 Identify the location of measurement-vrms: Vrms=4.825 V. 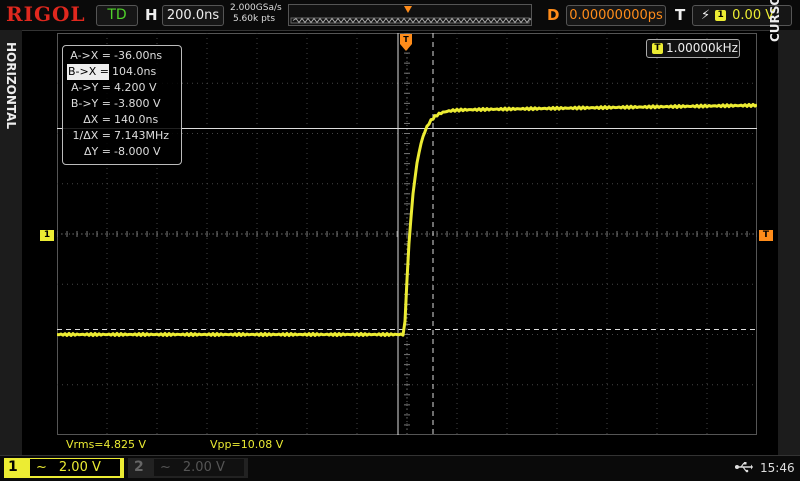
(106, 444).